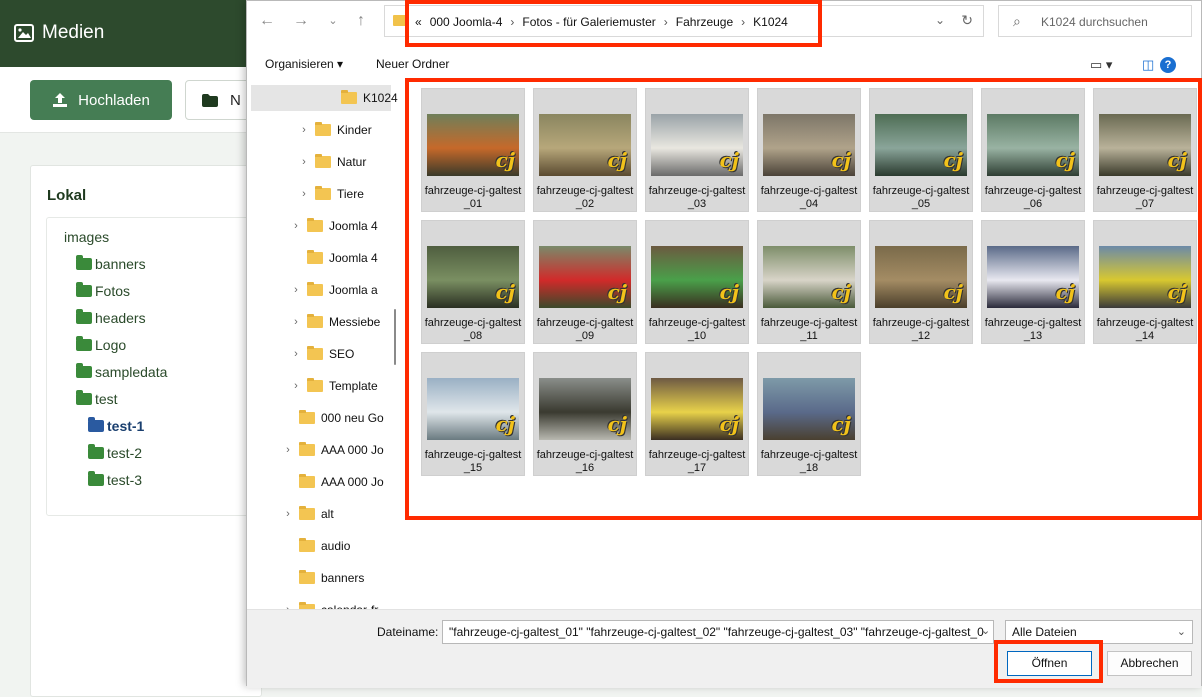 The image size is (1202, 697). Describe the element at coordinates (301, 21) in the screenshot. I see `forward-arrow-icon: →` at that location.